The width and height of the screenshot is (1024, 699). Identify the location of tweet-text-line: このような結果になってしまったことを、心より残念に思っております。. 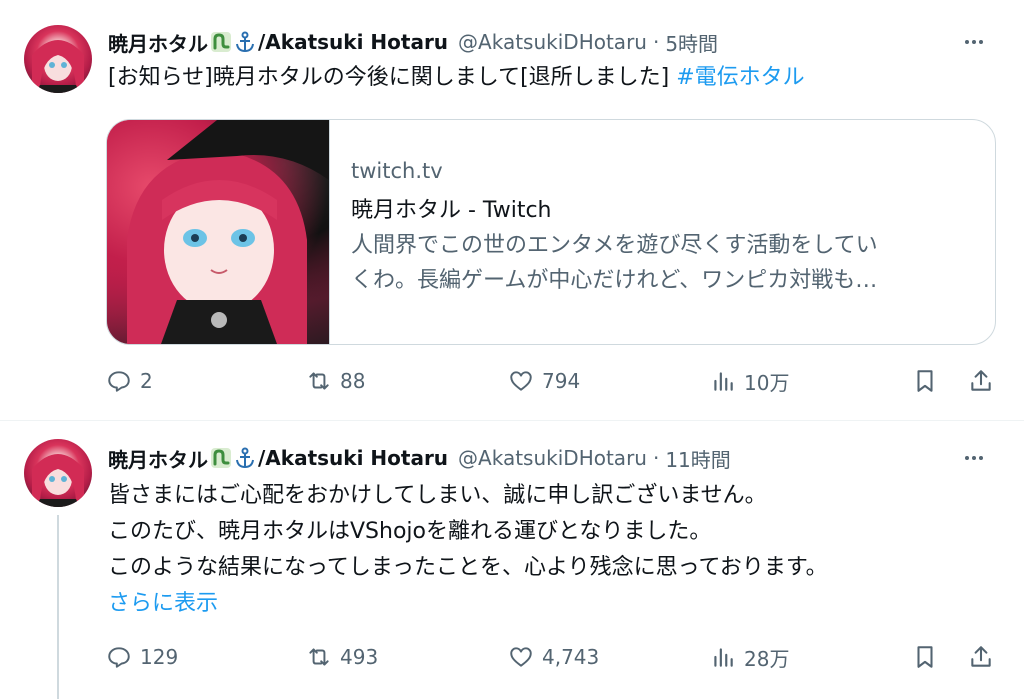
(468, 567).